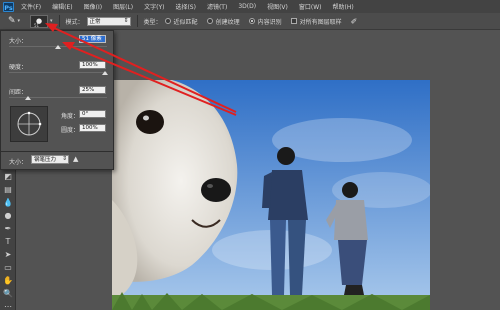 The image size is (500, 310). I want to click on roundness-label: 圆度：, so click(70, 130).